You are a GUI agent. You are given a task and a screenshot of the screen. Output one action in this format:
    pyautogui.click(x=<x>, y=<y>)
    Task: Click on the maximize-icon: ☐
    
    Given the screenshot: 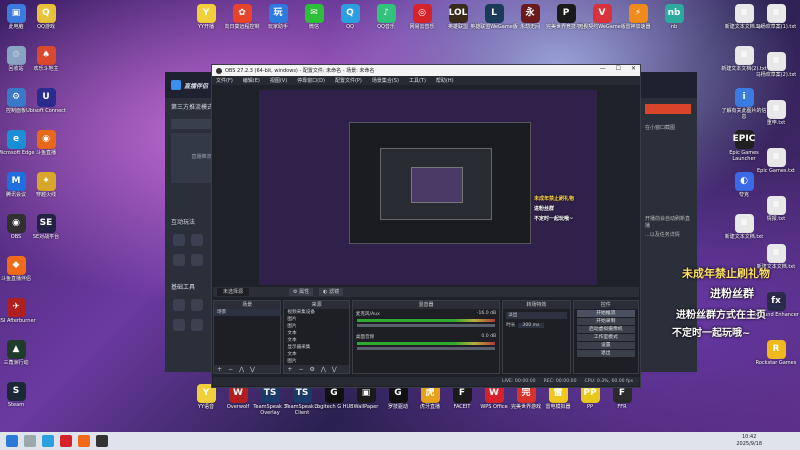 What is the action you would take?
    pyautogui.click(x=618, y=68)
    